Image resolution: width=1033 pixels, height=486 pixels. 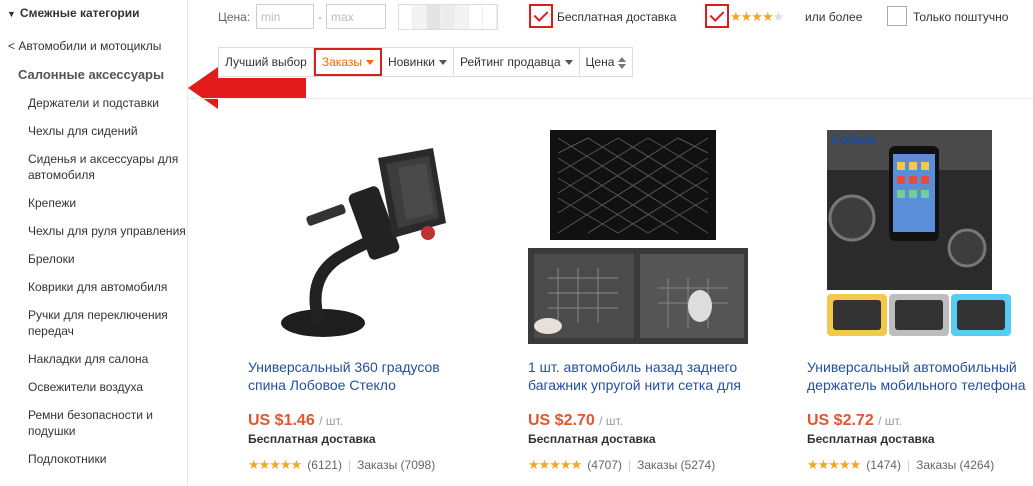 What do you see at coordinates (778, 16) in the screenshot?
I see `star-empty-icon: ★` at bounding box center [778, 16].